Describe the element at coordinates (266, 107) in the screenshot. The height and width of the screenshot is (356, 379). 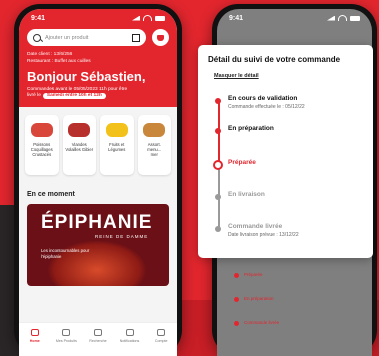
I see `step-subtitle: Commande effectuée le : 05/12/22` at that location.